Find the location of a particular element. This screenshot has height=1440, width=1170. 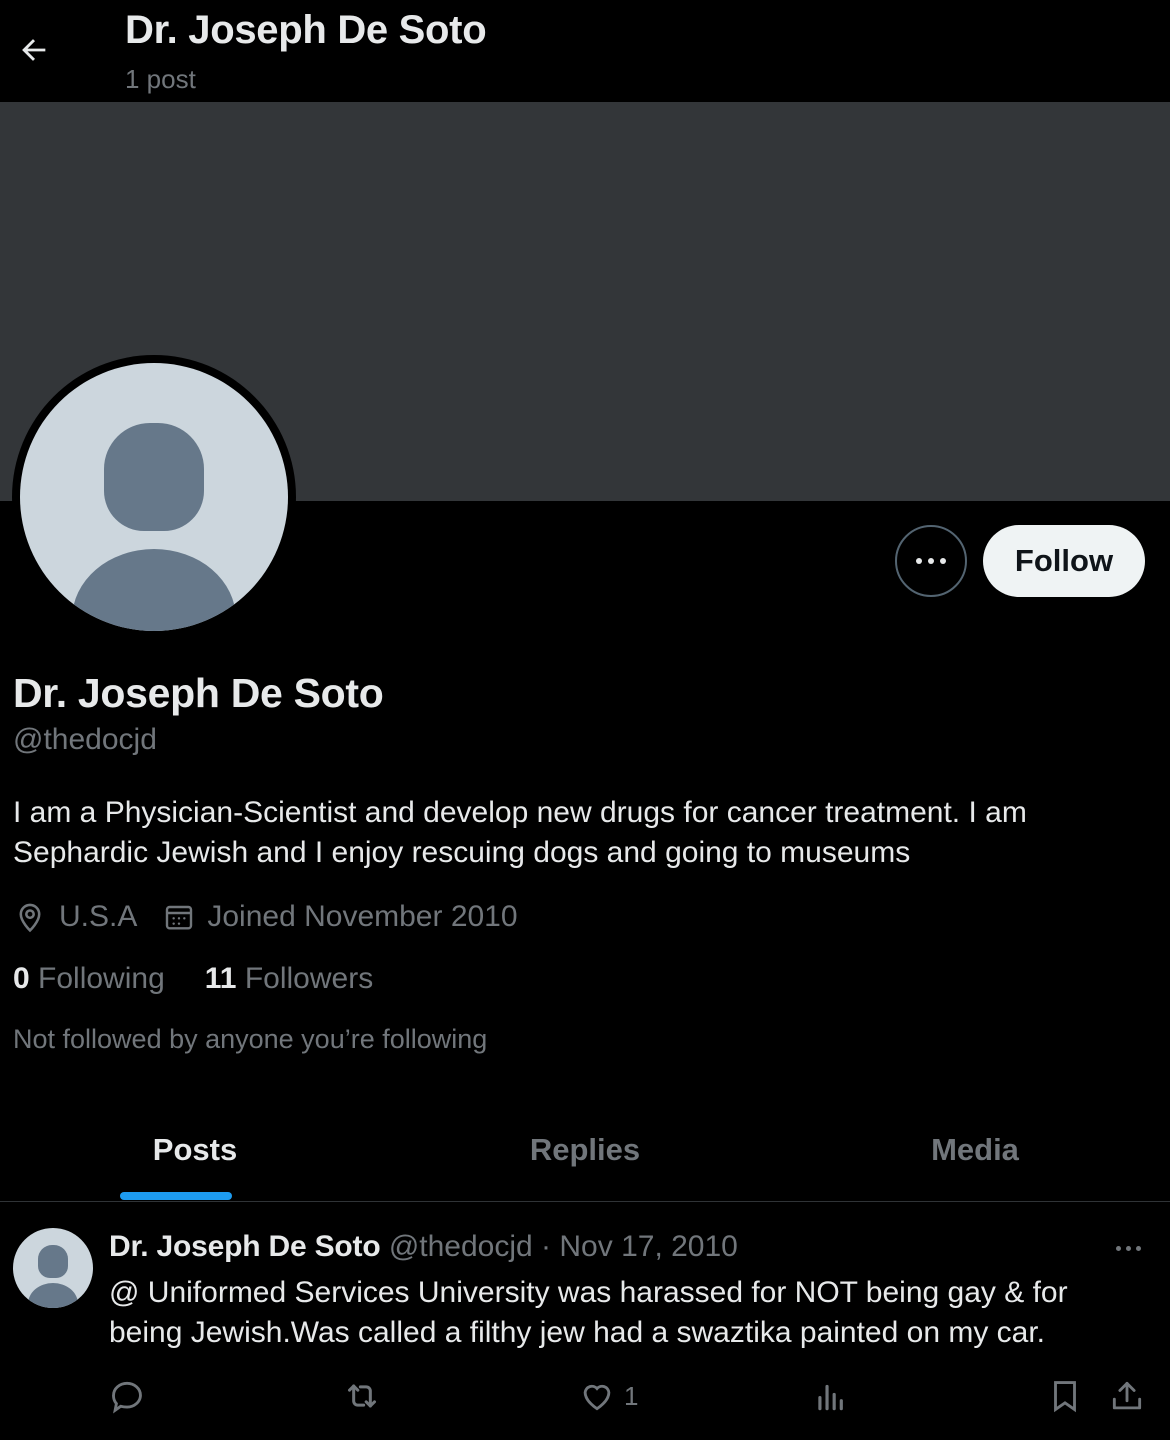

avatar-head is located at coordinates (154, 477).